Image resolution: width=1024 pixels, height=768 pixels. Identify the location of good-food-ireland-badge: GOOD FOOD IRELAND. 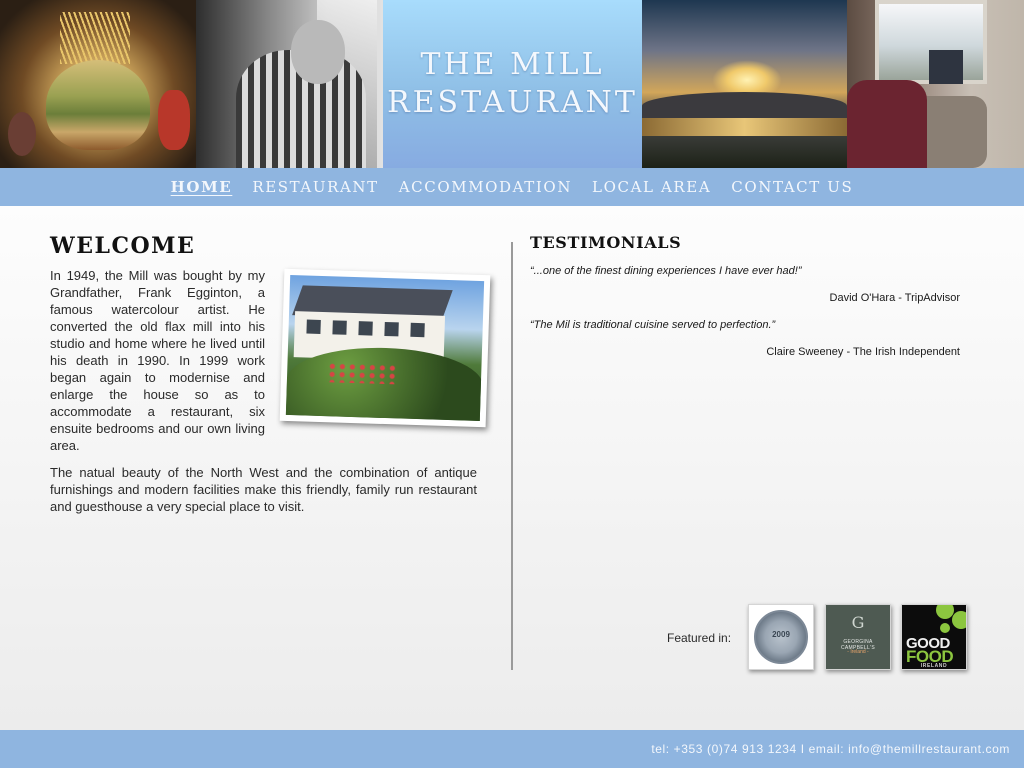
(934, 637).